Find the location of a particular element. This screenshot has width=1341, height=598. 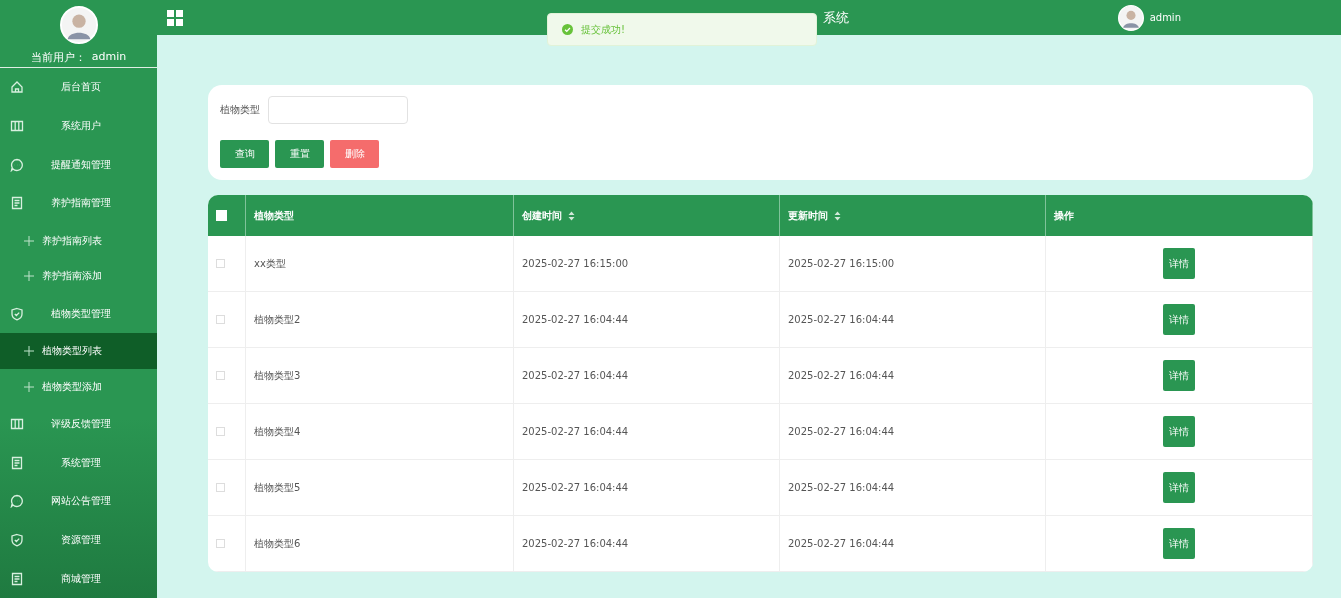

action-button: 查询 is located at coordinates (244, 154).